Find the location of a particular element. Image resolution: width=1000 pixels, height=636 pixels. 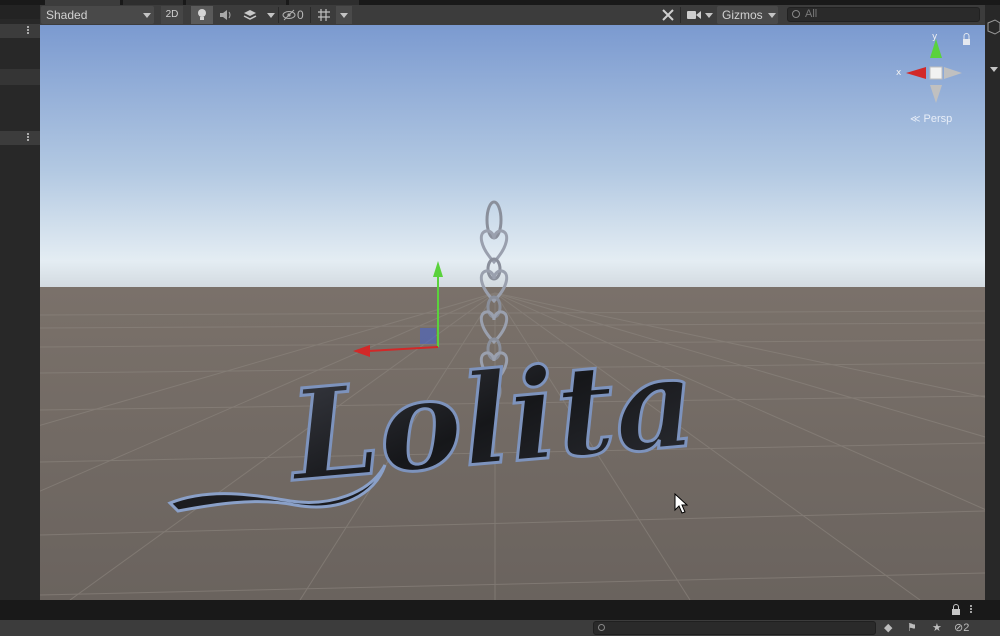

hidden-count: 2 is located at coordinates (966, 628).